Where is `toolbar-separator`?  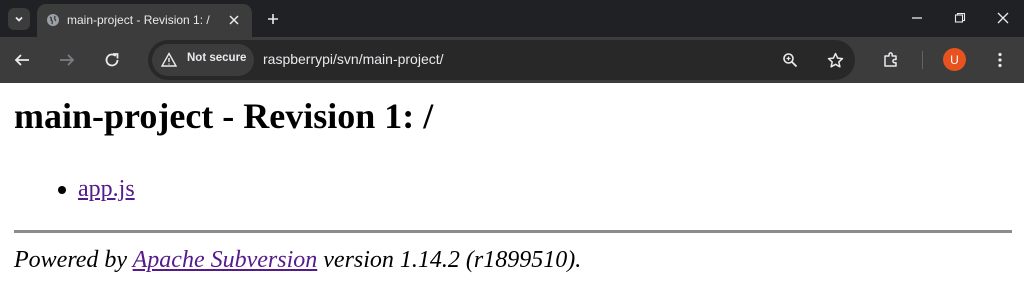
toolbar-separator is located at coordinates (922, 60).